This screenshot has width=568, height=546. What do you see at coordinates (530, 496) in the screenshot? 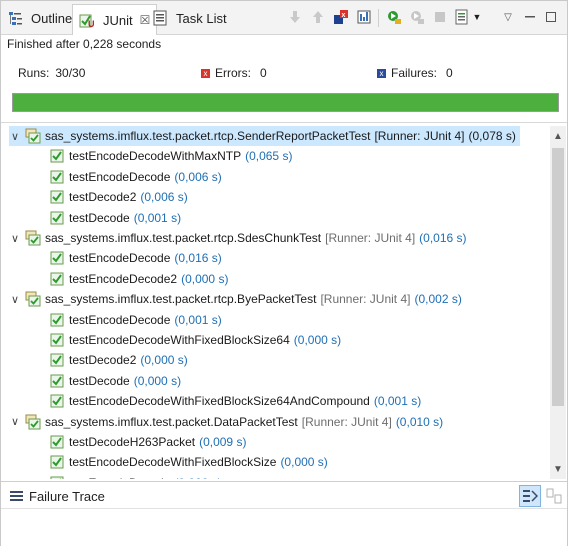
I see `filter-stack-trace-icon` at bounding box center [530, 496].